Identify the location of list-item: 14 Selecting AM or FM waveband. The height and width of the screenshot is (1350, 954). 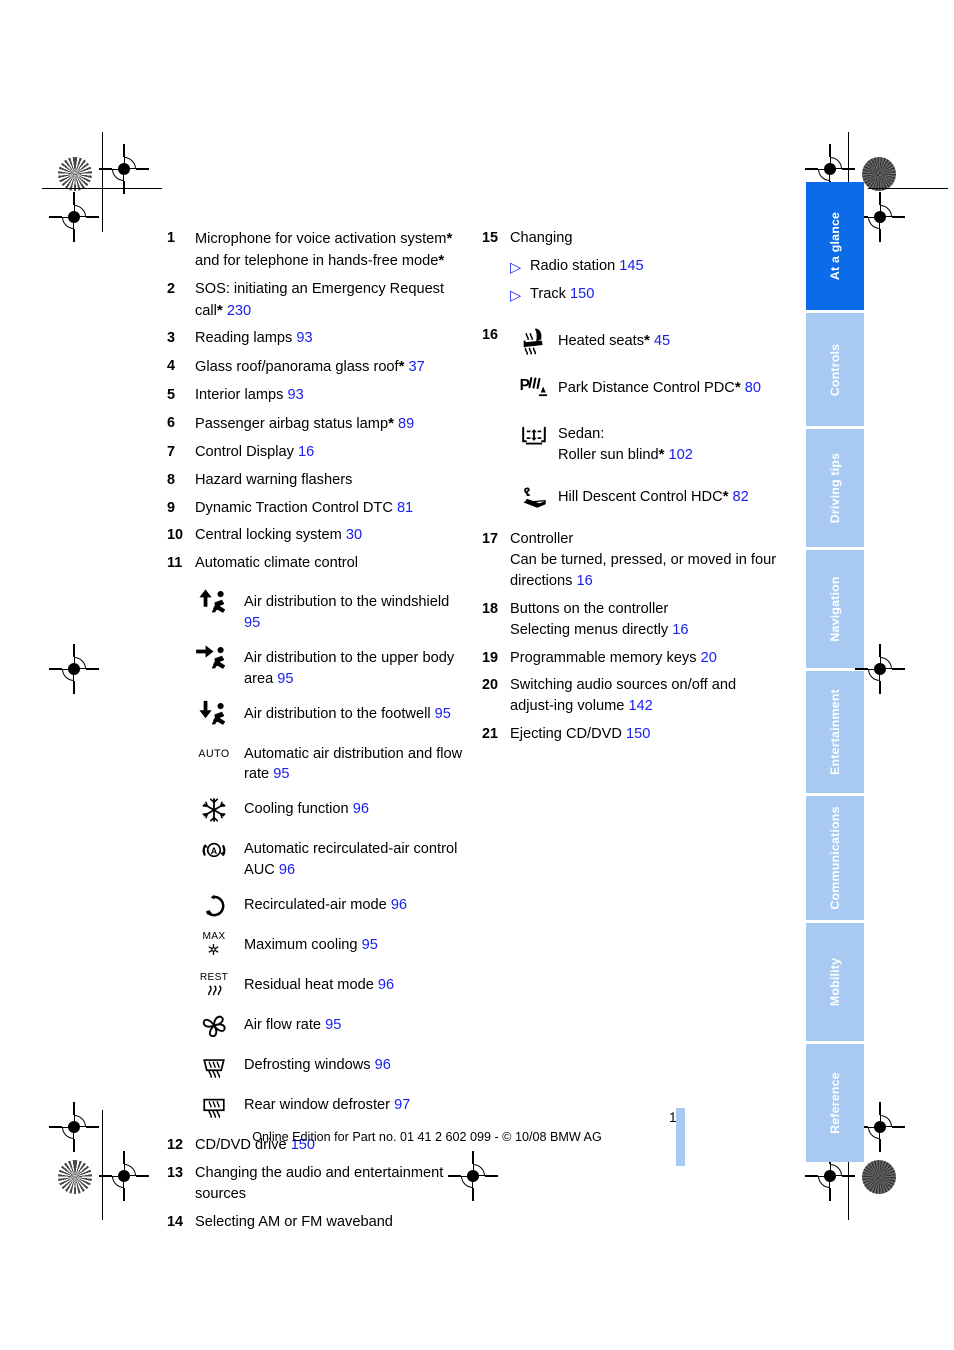
(317, 1222).